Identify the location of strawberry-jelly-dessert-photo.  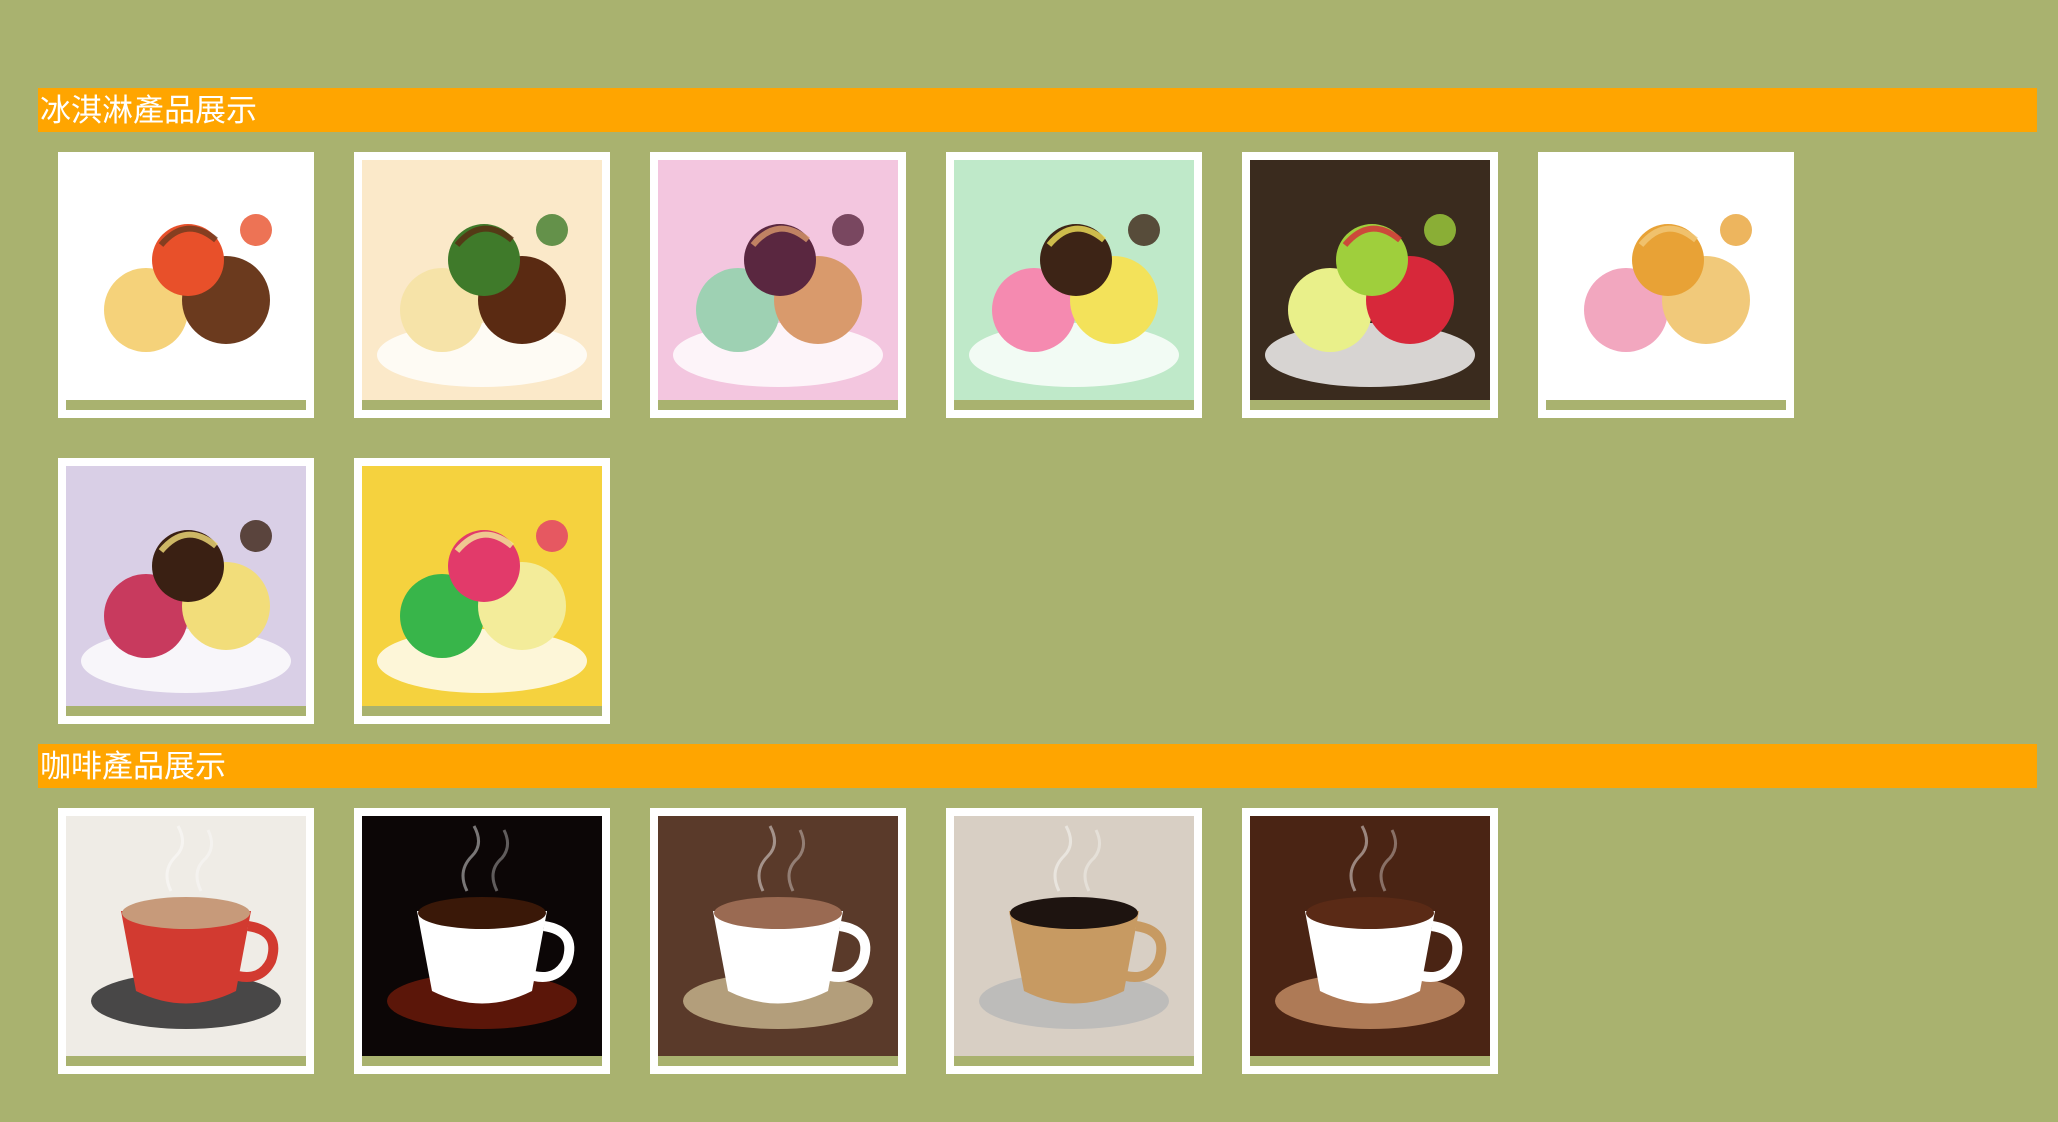
(1370, 280).